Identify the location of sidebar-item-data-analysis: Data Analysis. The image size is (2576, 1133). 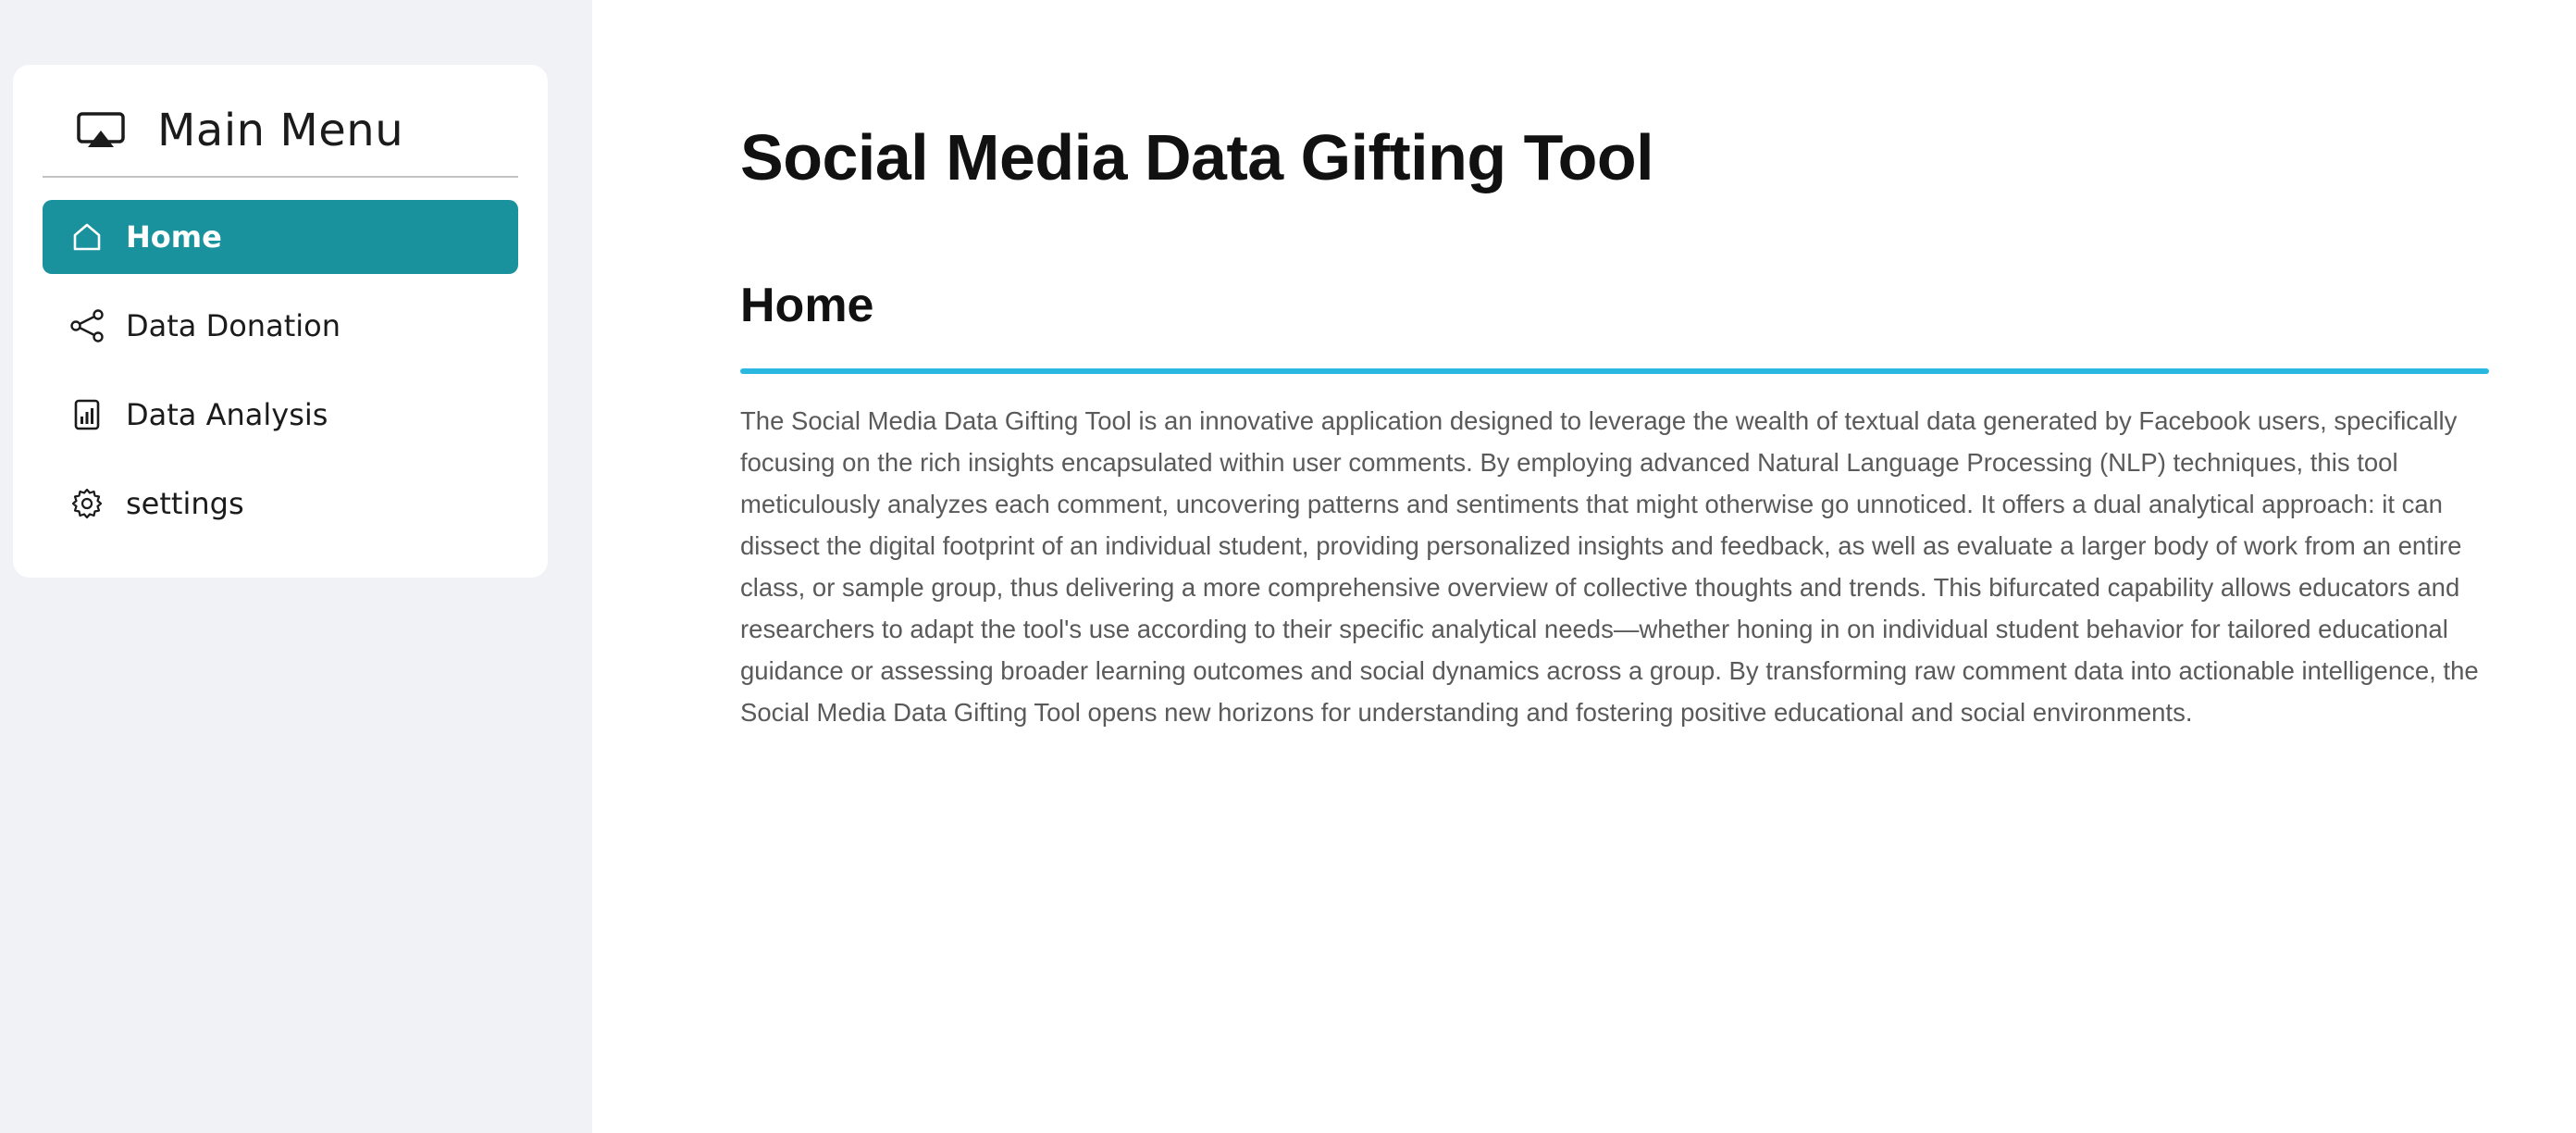
(280, 415).